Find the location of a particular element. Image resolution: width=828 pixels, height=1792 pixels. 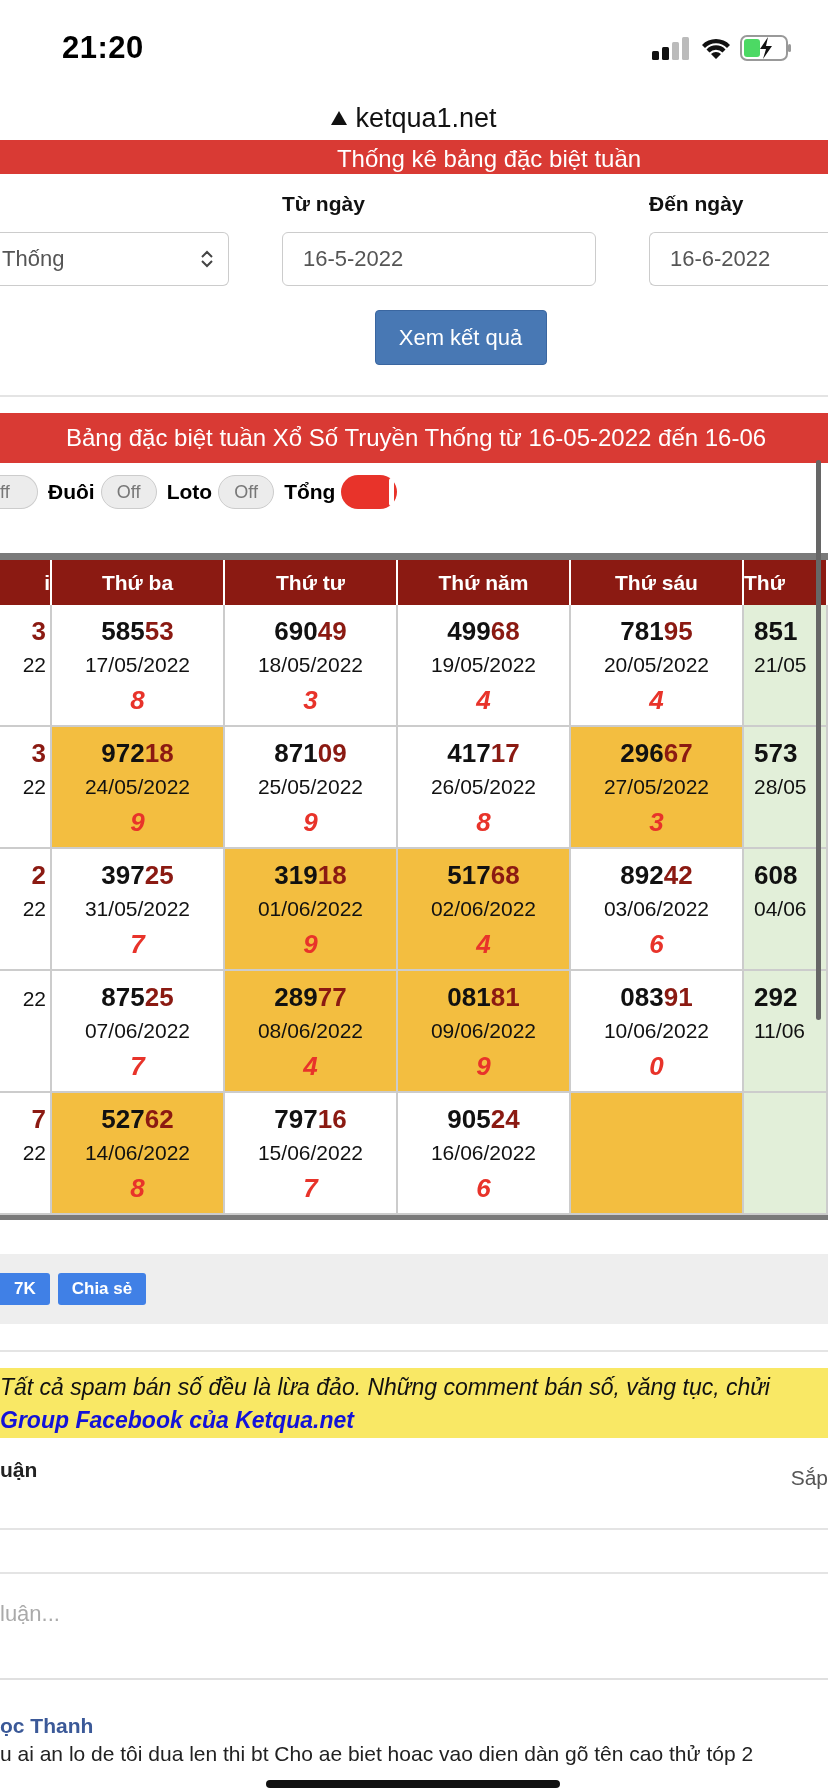

field-label: Đến ngày is located at coordinates (697, 204).